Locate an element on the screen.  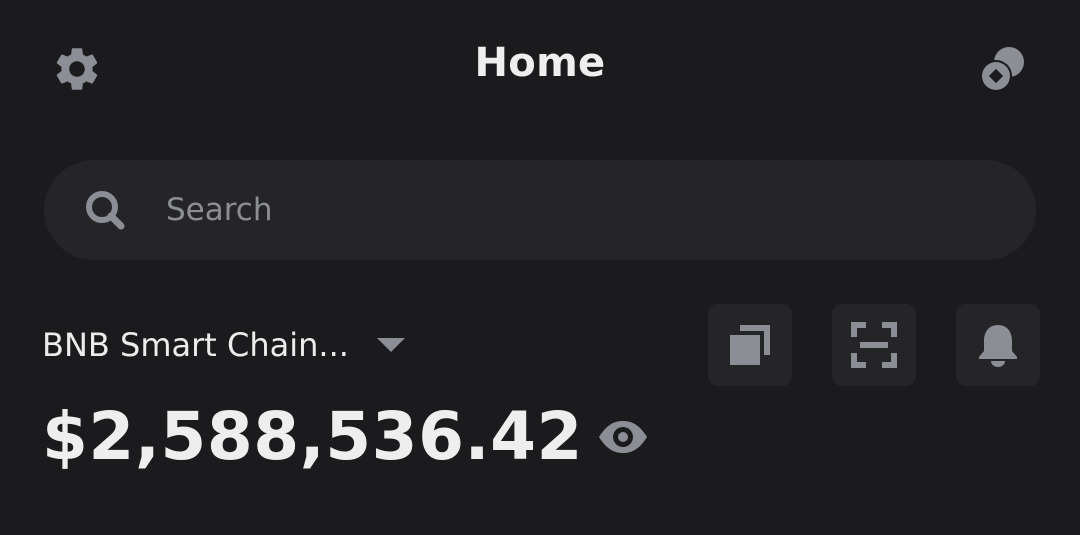
eye-icon is located at coordinates (623, 437).